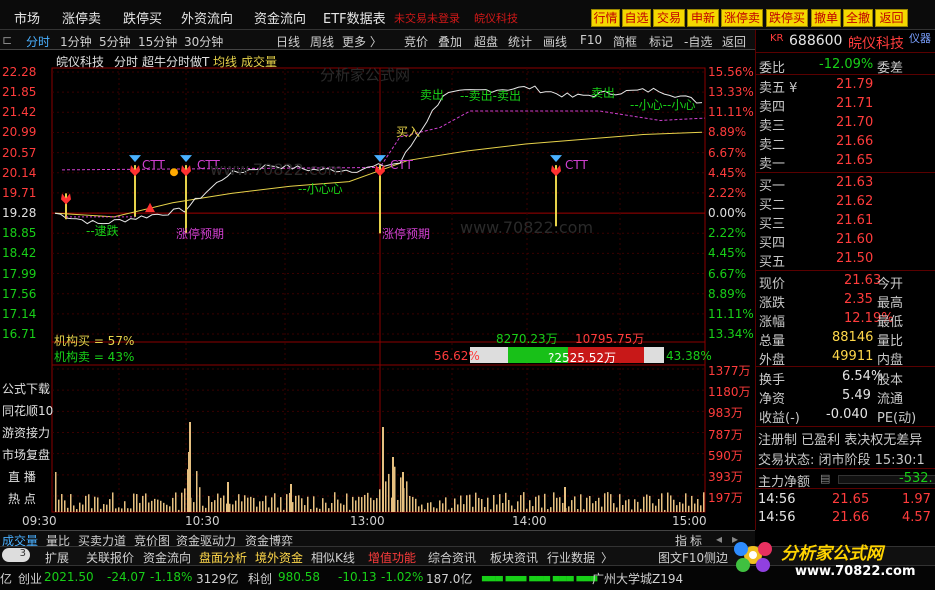 The image size is (935, 590). Describe the element at coordinates (855, 122) in the screenshot. I see `ask-price: 21.70` at that location.